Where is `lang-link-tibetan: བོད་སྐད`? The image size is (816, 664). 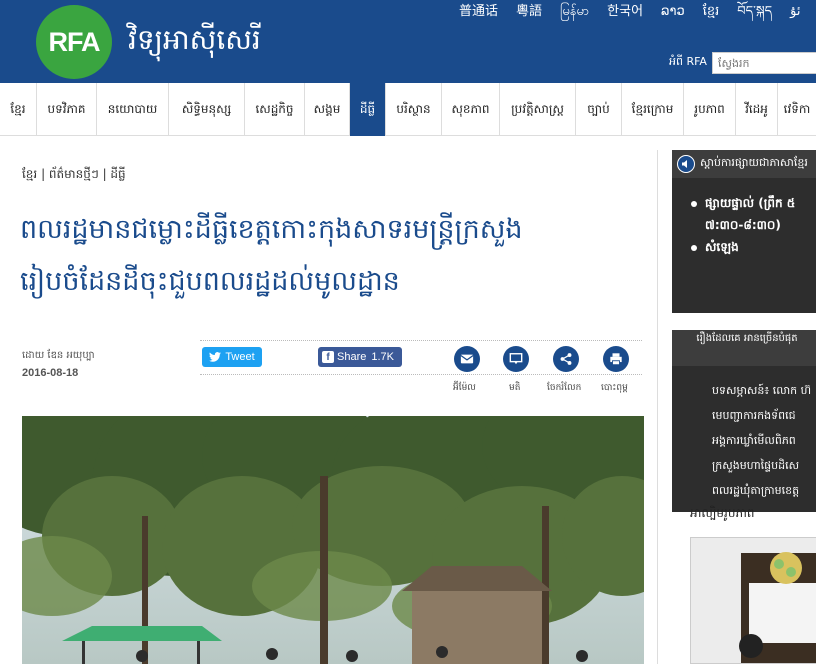 lang-link-tibetan: བོད་སྐད is located at coordinates (754, 12).